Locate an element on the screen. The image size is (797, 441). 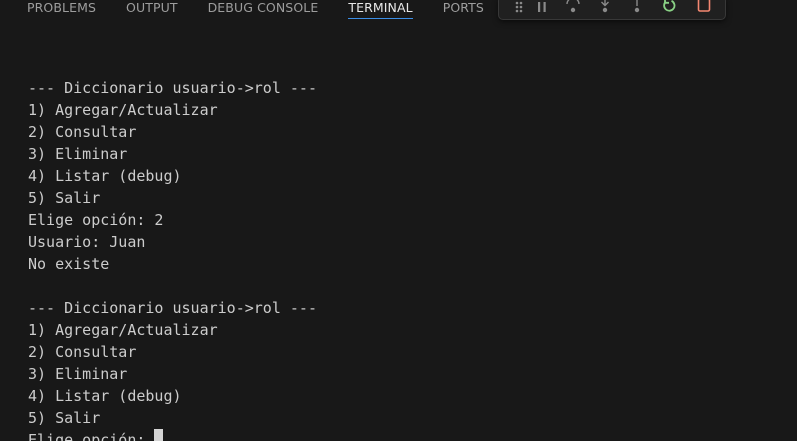
pause-icon is located at coordinates (542, 7).